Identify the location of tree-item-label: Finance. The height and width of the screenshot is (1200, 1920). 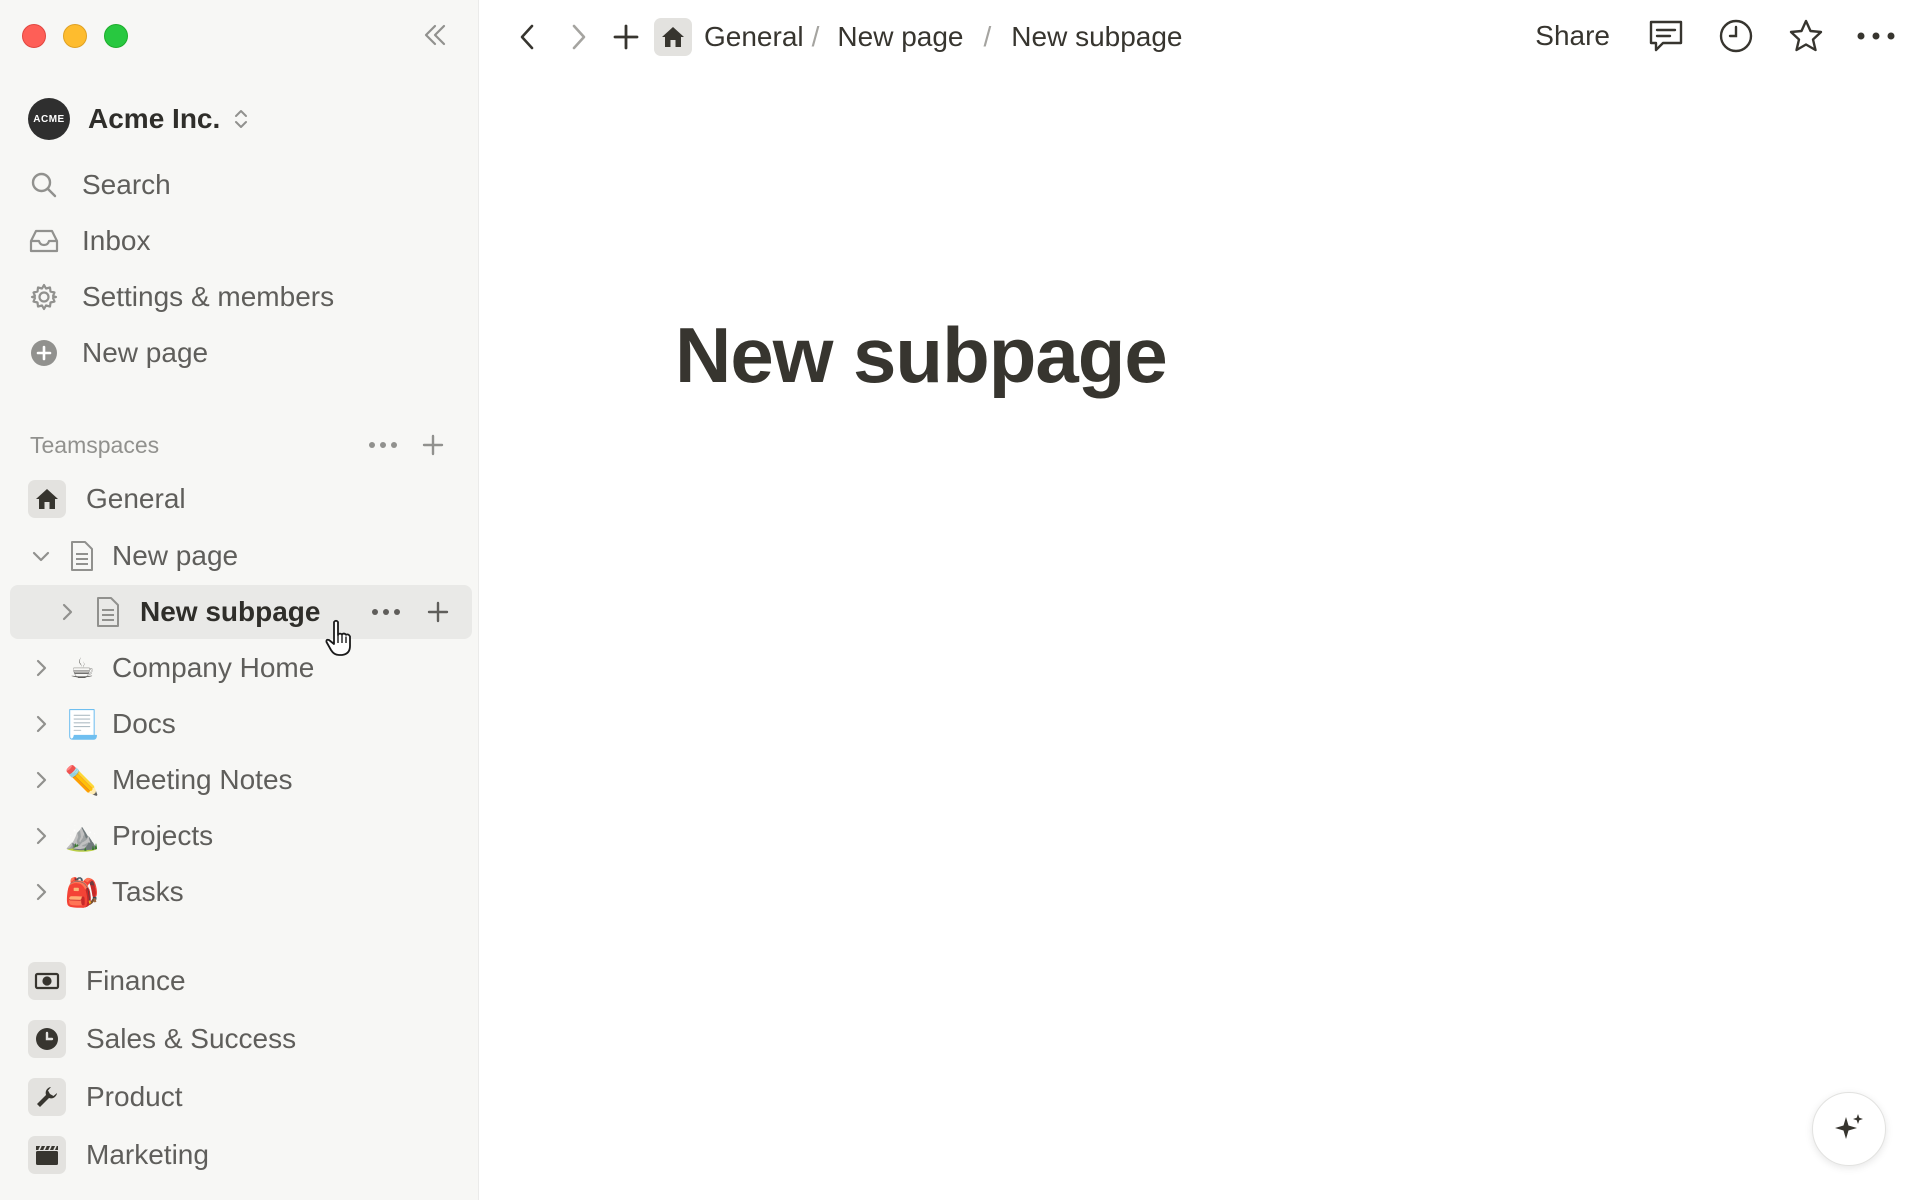
(136, 980).